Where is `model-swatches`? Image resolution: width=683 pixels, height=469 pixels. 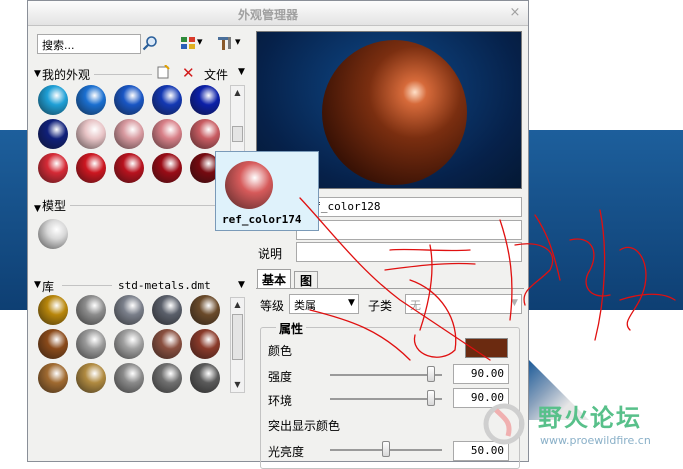 model-swatches is located at coordinates (58, 236).